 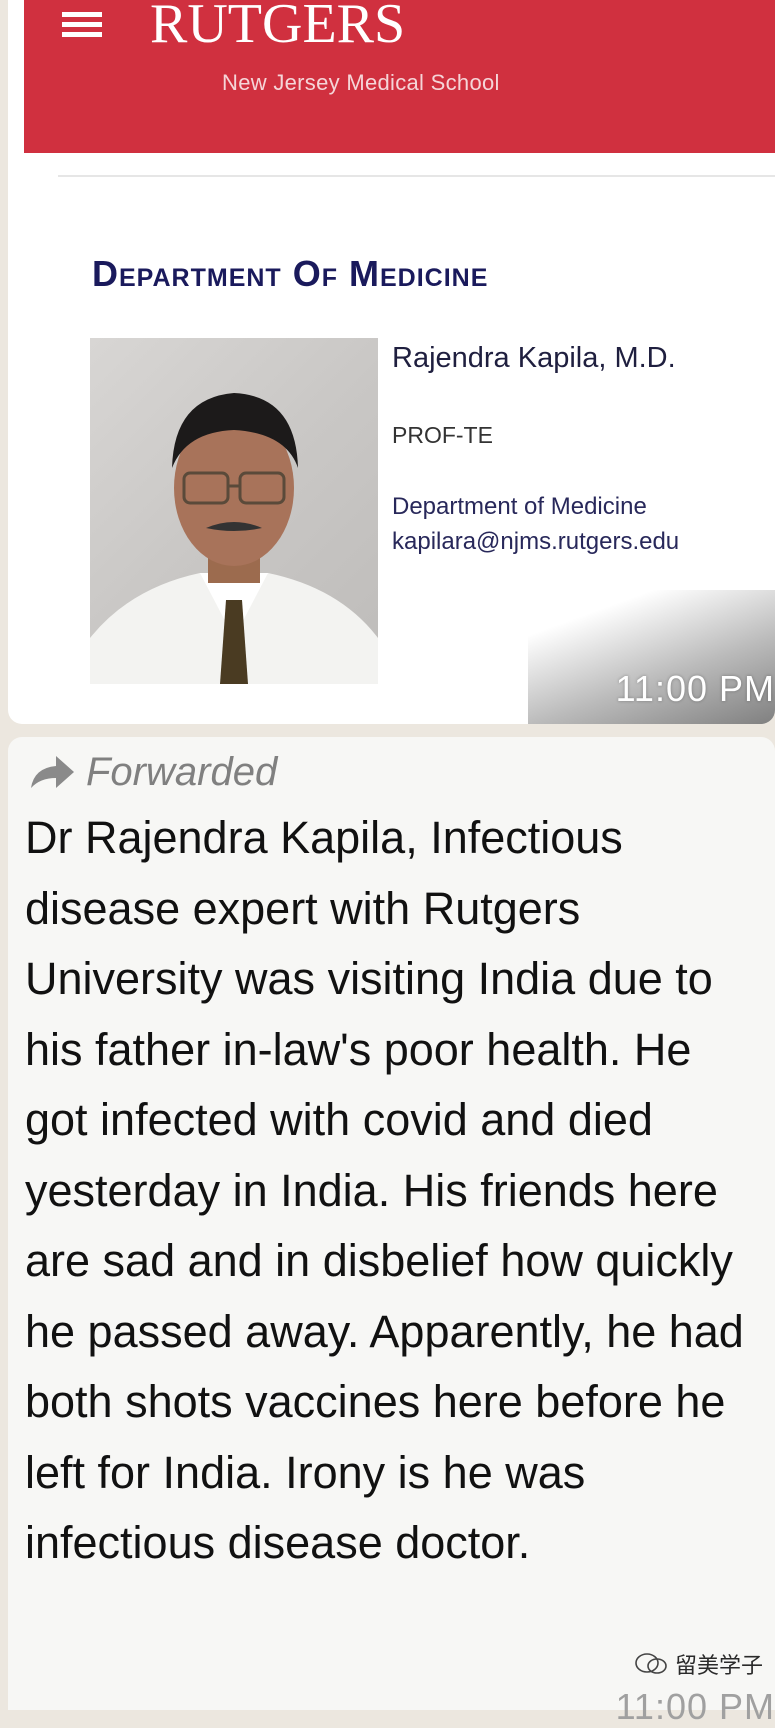 I want to click on divider, so click(x=416, y=176).